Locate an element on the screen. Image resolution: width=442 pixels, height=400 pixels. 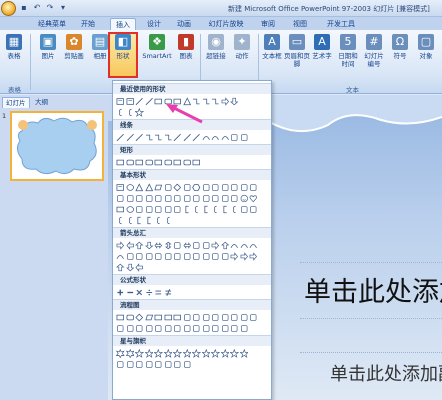
shape-option-smiley-icon is located at coordinates (244, 198).